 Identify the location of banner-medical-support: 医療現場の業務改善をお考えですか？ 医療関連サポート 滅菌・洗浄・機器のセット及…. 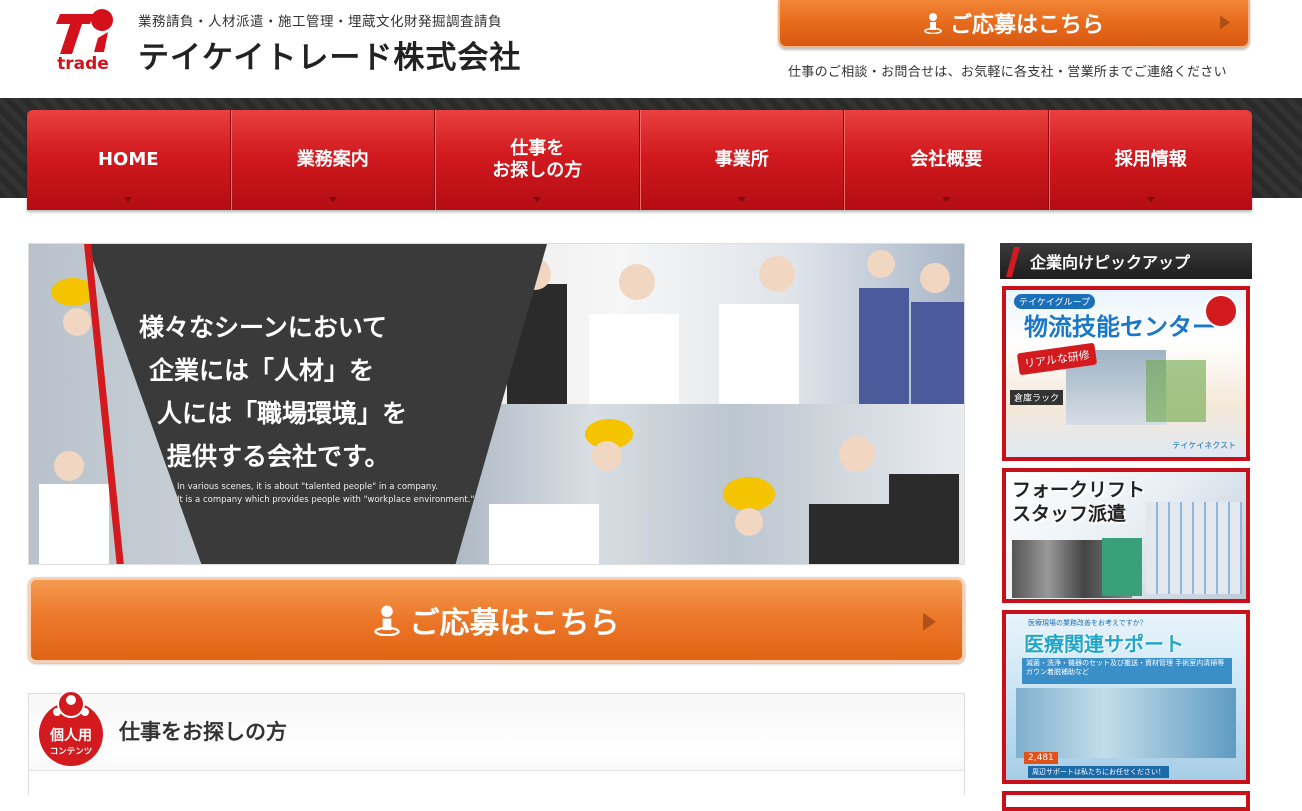
(1126, 697).